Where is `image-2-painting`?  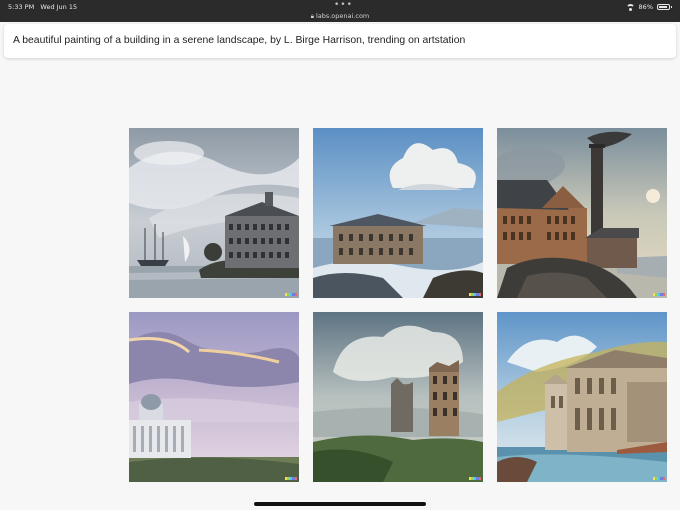 image-2-painting is located at coordinates (398, 213).